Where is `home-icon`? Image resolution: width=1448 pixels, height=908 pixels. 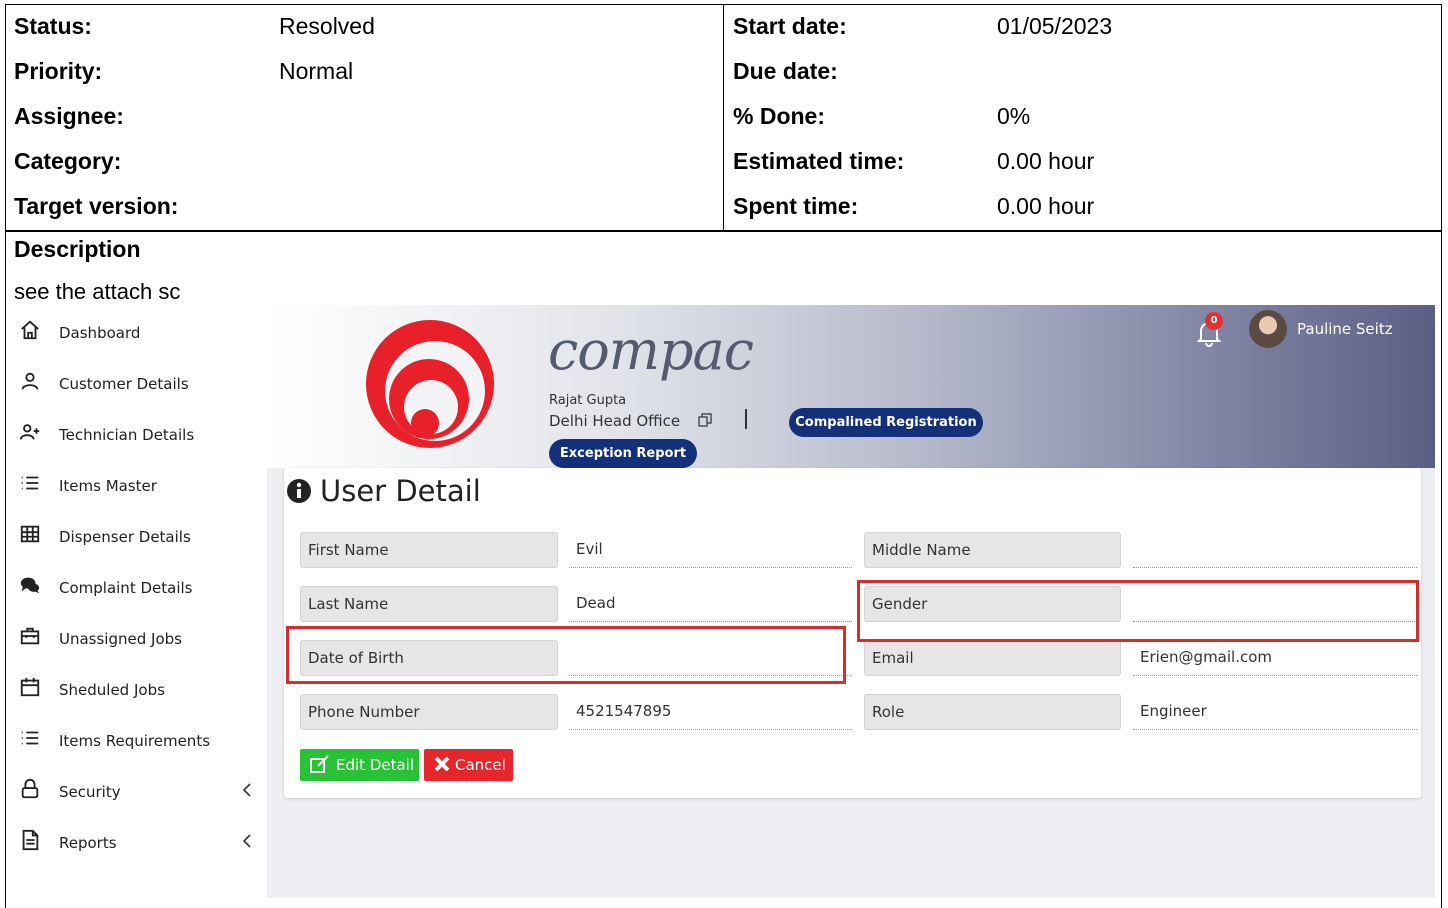
home-icon is located at coordinates (30, 330).